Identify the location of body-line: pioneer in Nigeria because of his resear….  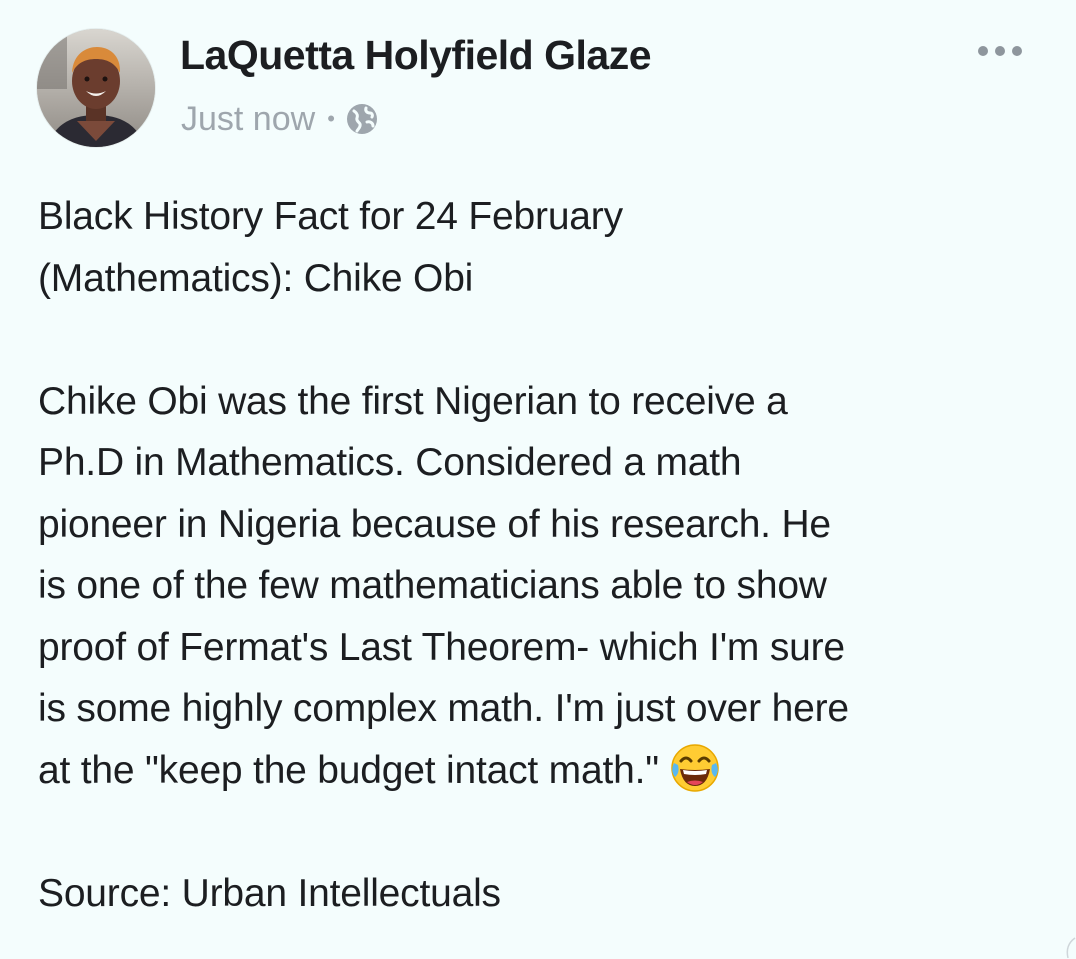
(434, 524).